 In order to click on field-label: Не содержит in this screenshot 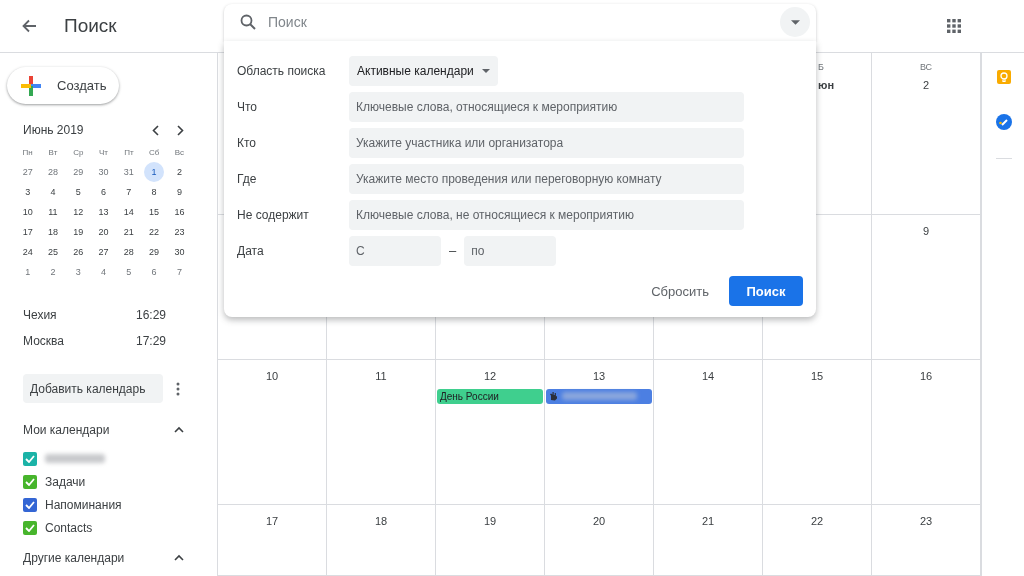, I will do `click(273, 215)`.